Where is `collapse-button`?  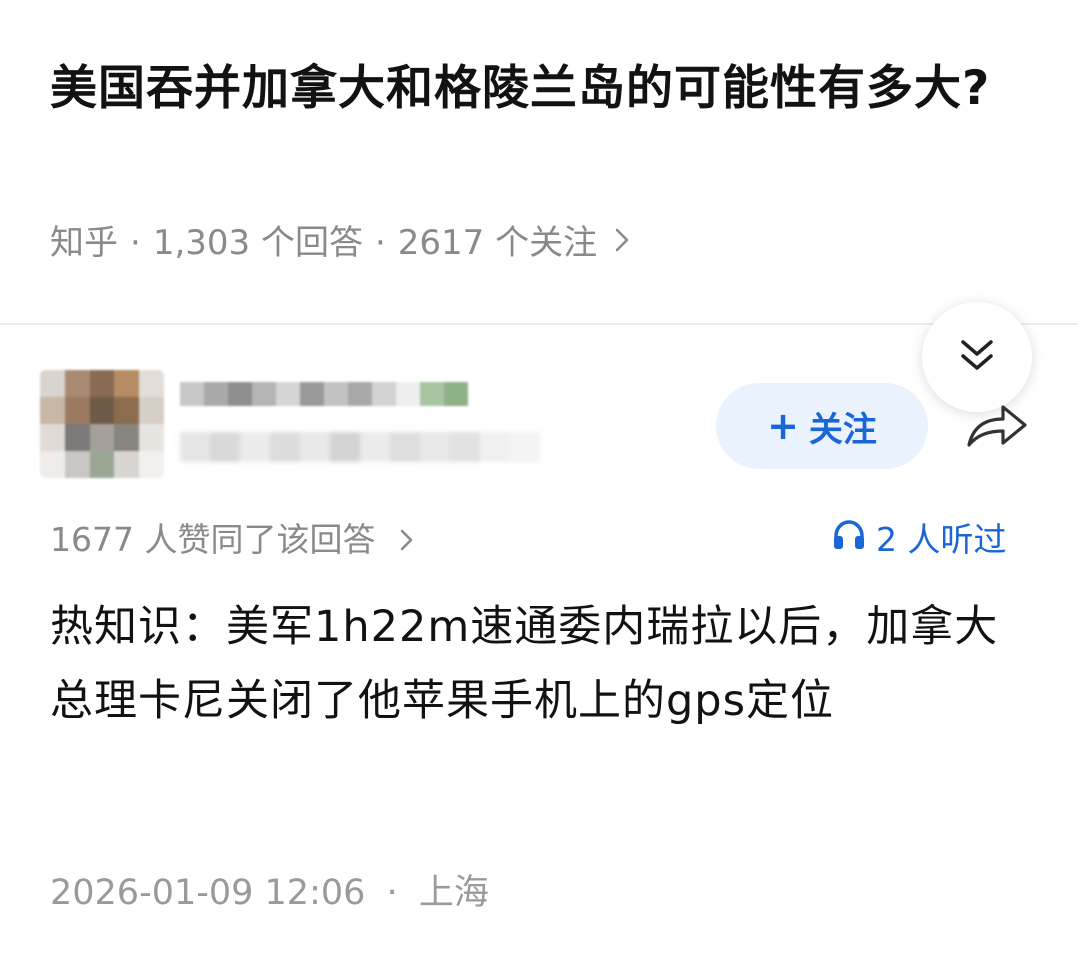 collapse-button is located at coordinates (977, 357).